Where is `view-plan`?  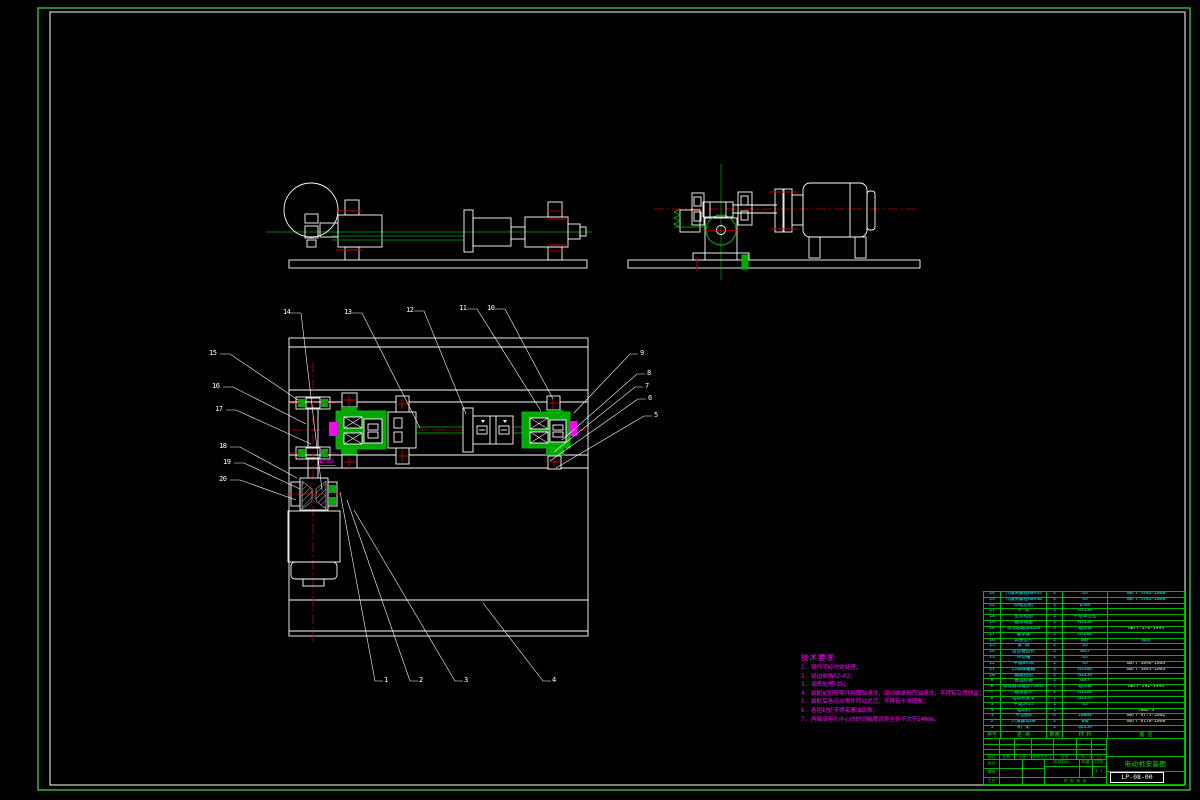 view-plan is located at coordinates (442, 491).